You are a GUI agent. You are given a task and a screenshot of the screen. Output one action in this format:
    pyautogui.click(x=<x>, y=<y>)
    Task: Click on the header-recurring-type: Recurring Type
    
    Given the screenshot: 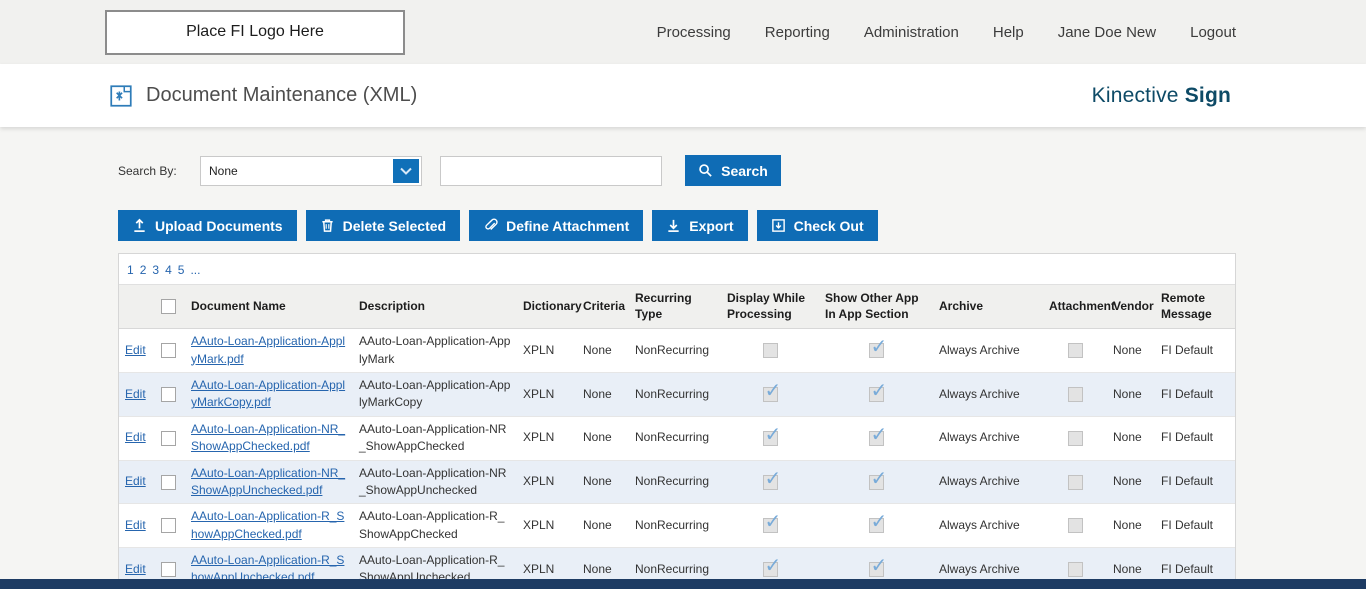 What is the action you would take?
    pyautogui.click(x=675, y=306)
    